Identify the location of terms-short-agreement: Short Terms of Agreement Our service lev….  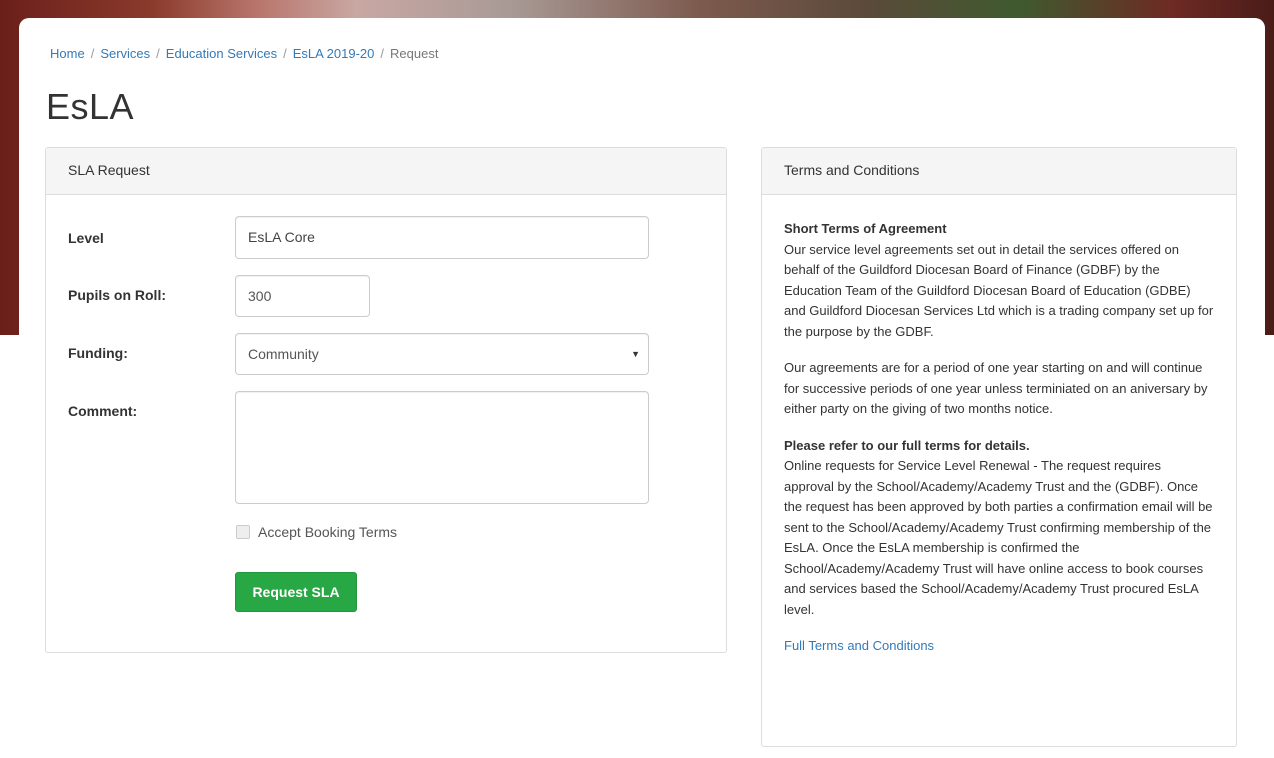
(999, 280).